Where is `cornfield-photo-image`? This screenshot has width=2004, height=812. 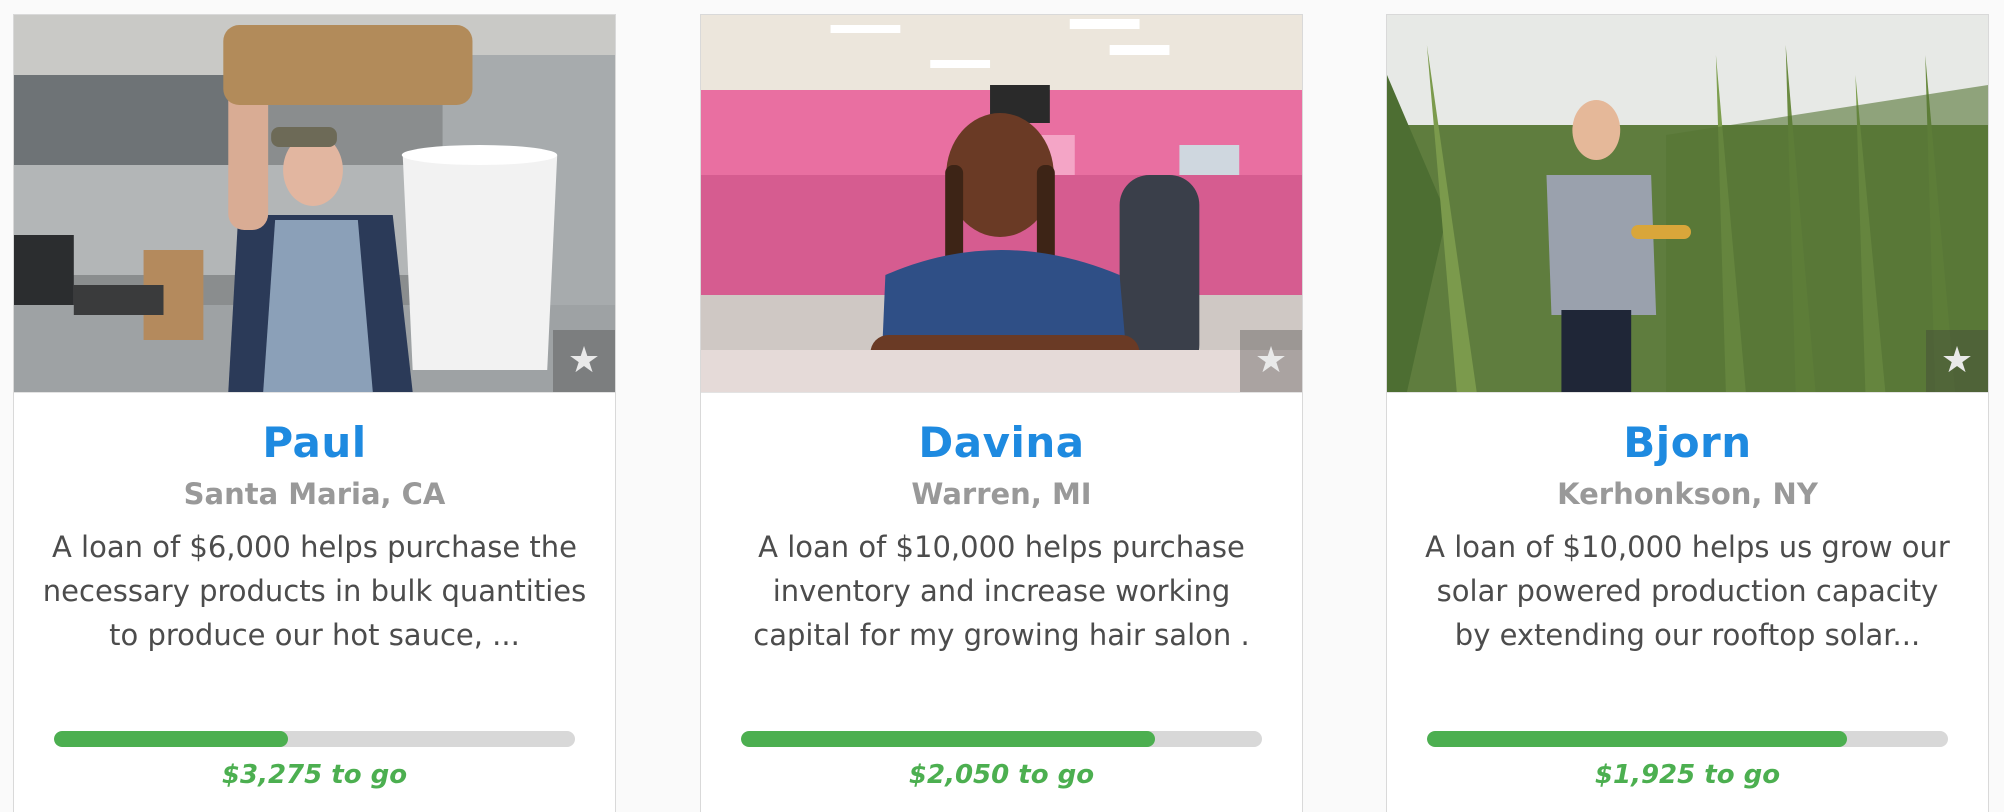
cornfield-photo-image is located at coordinates (1687, 203).